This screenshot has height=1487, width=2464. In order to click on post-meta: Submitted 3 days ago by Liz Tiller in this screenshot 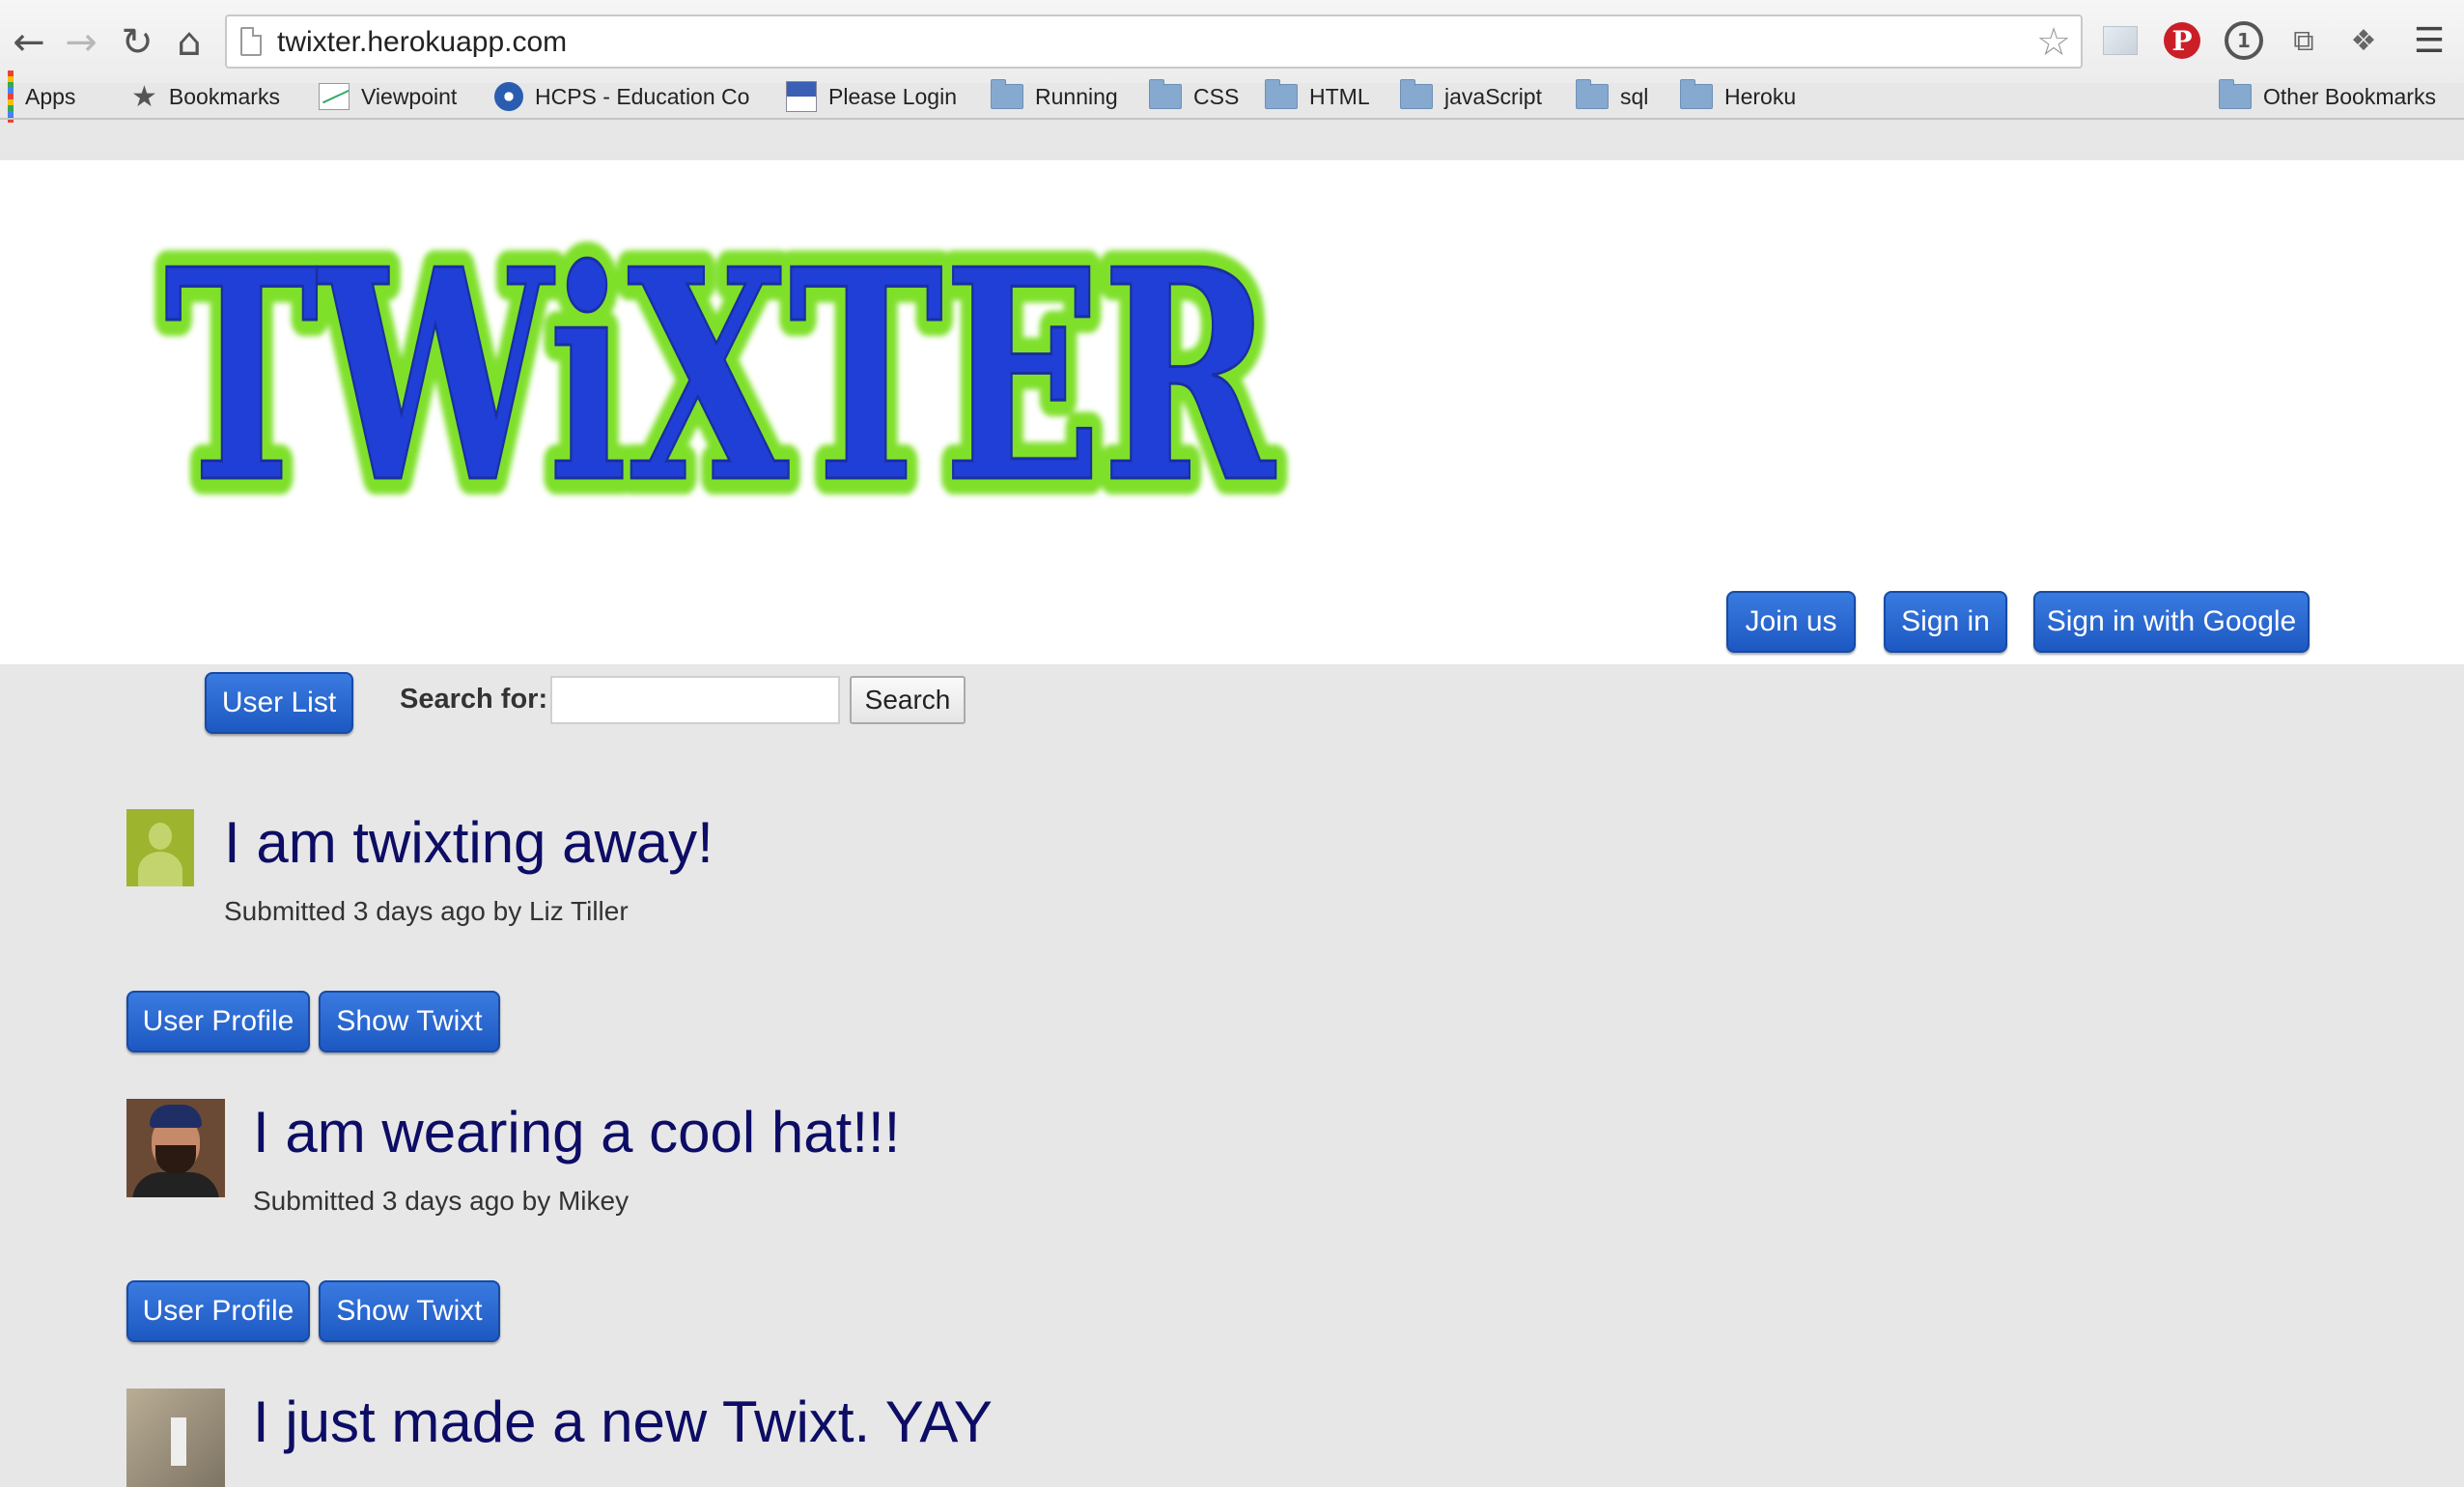, I will do `click(427, 911)`.